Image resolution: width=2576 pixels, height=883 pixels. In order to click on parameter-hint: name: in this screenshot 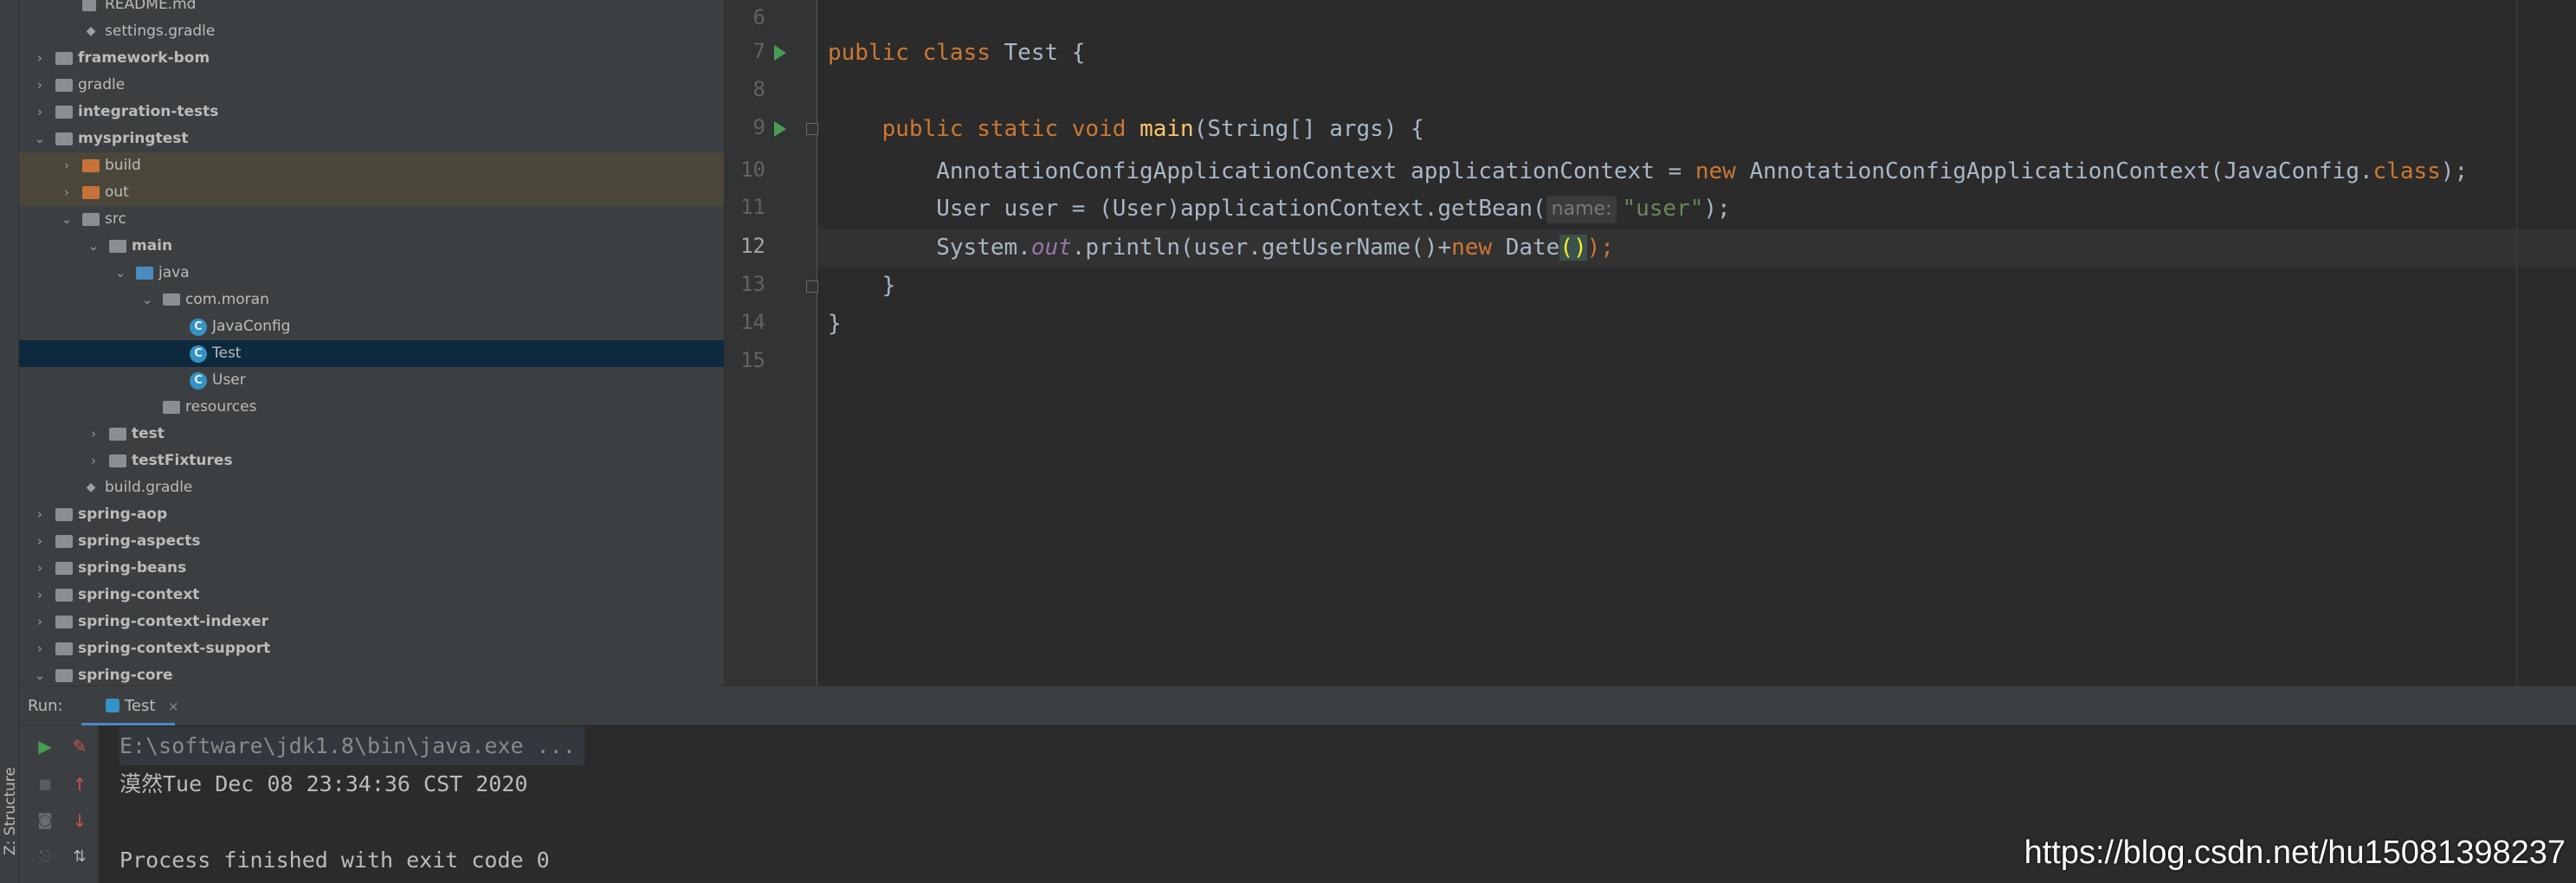, I will do `click(1581, 209)`.